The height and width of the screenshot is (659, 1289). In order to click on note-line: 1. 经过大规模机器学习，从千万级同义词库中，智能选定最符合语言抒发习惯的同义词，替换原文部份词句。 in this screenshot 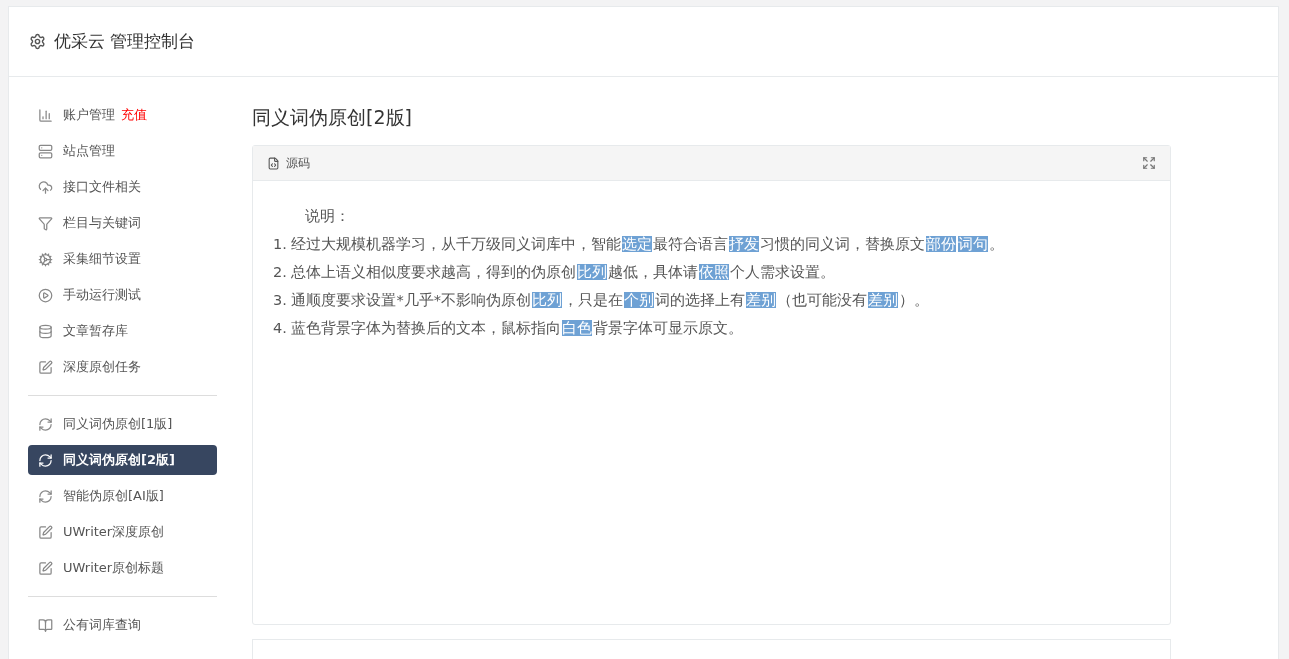, I will do `click(639, 244)`.